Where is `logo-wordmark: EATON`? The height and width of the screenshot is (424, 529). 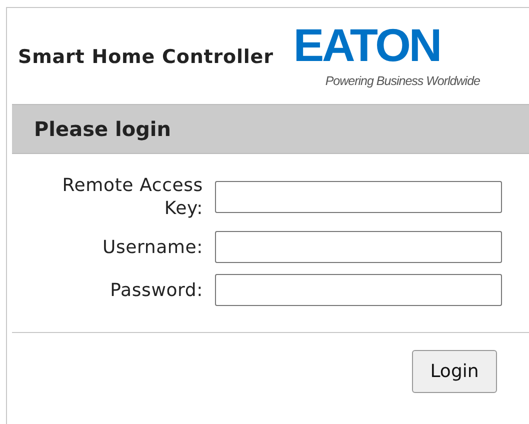
logo-wordmark: EATON is located at coordinates (366, 45).